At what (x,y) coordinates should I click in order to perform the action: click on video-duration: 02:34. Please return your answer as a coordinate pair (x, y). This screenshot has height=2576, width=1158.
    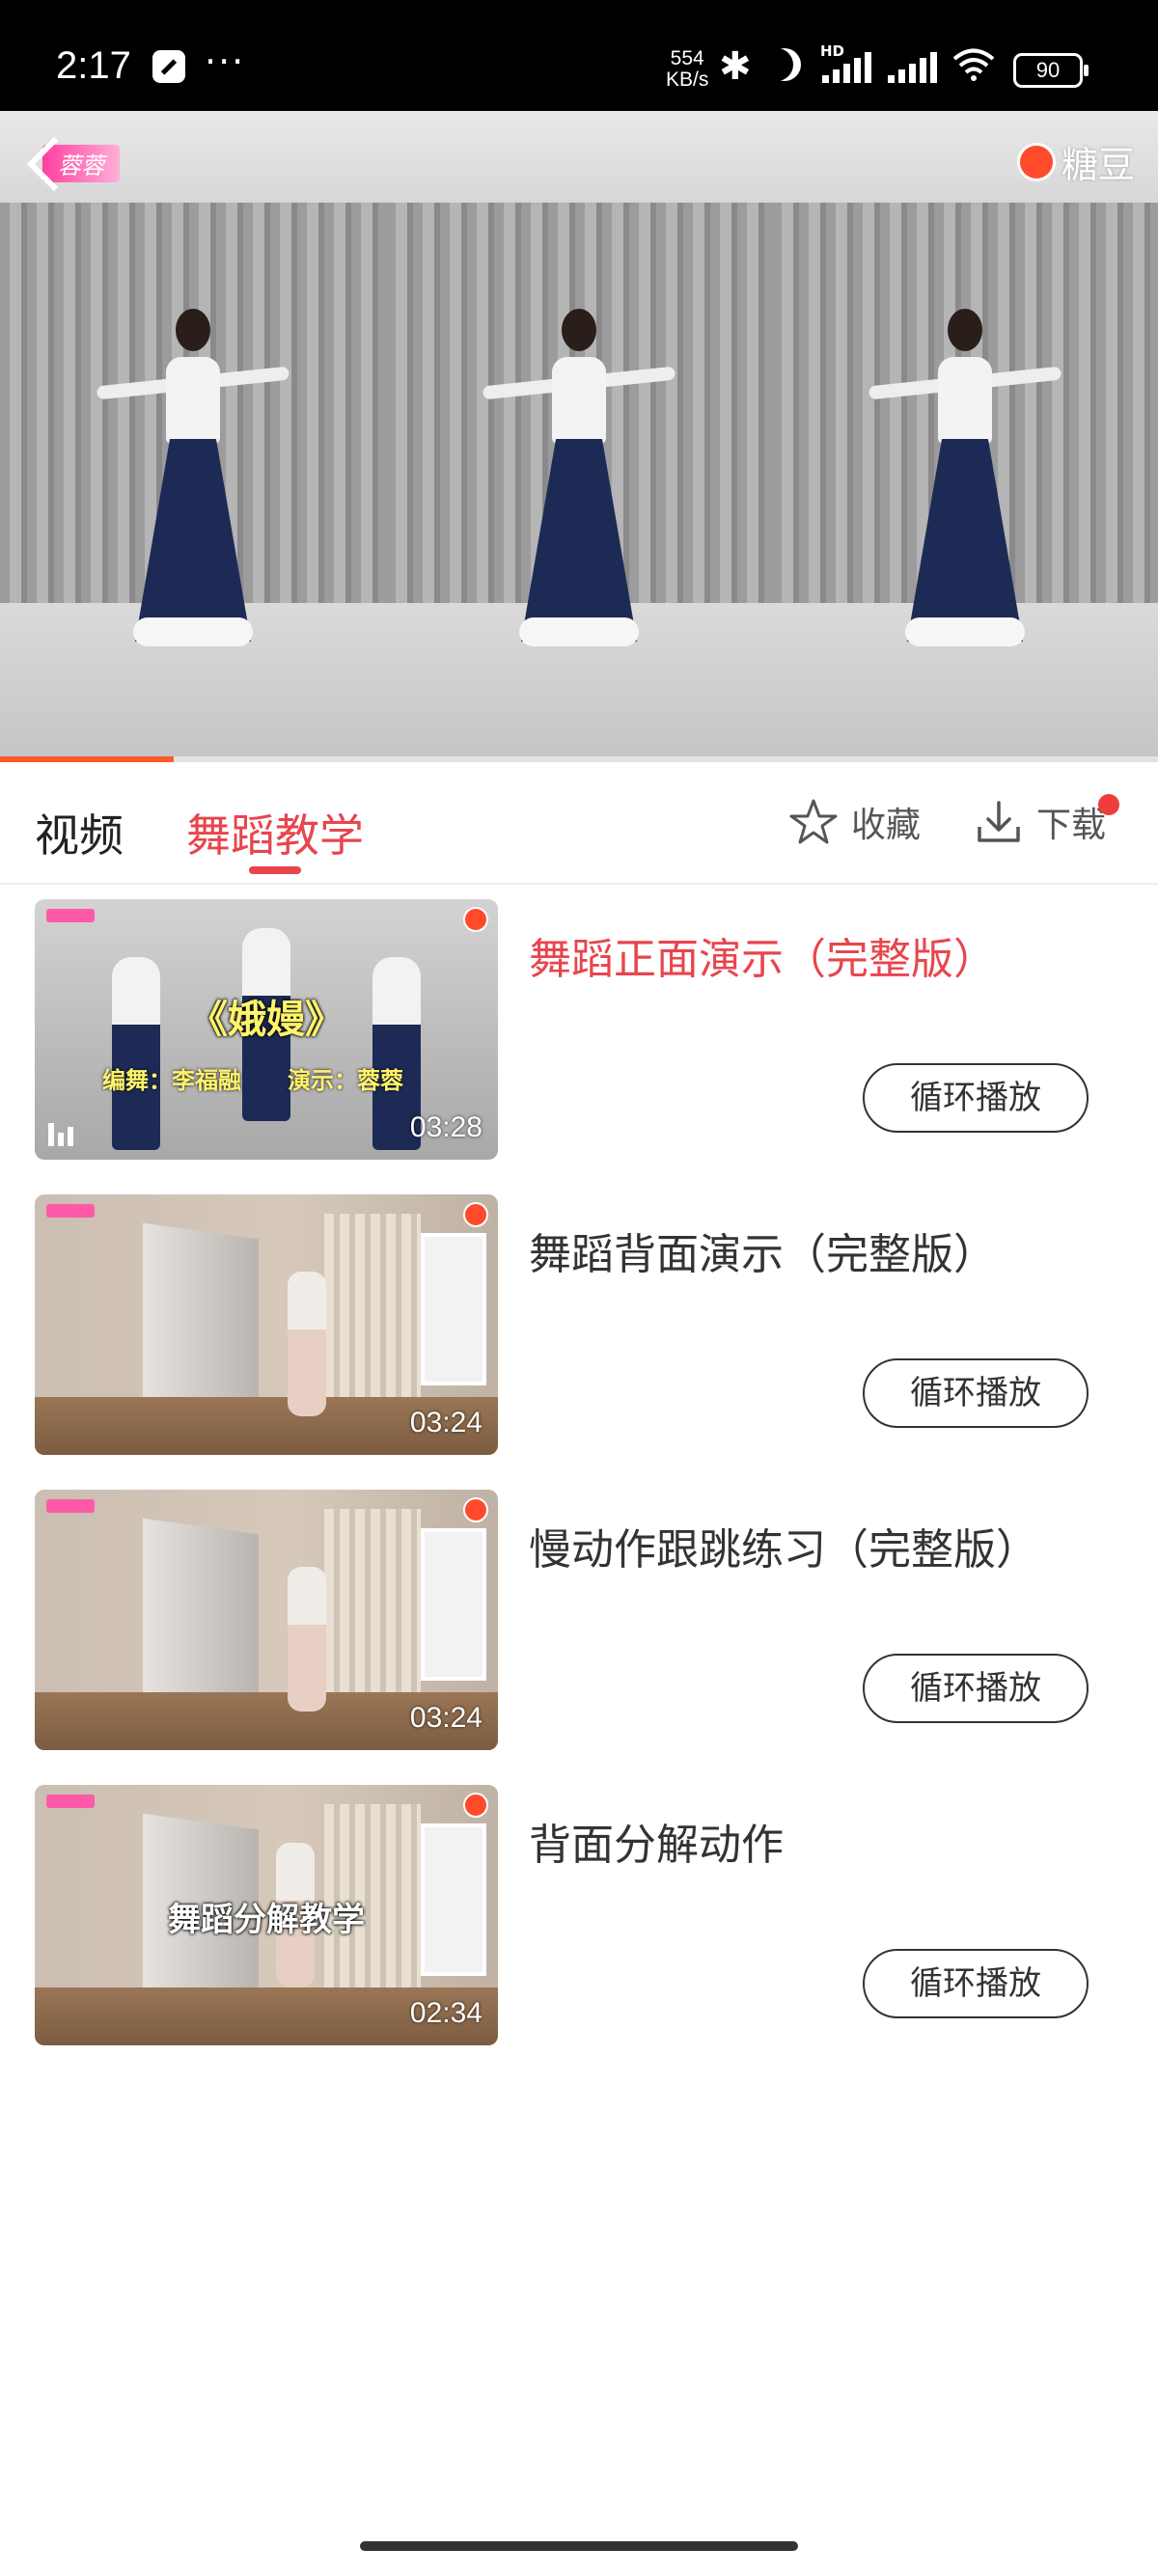
    Looking at the image, I should click on (445, 2013).